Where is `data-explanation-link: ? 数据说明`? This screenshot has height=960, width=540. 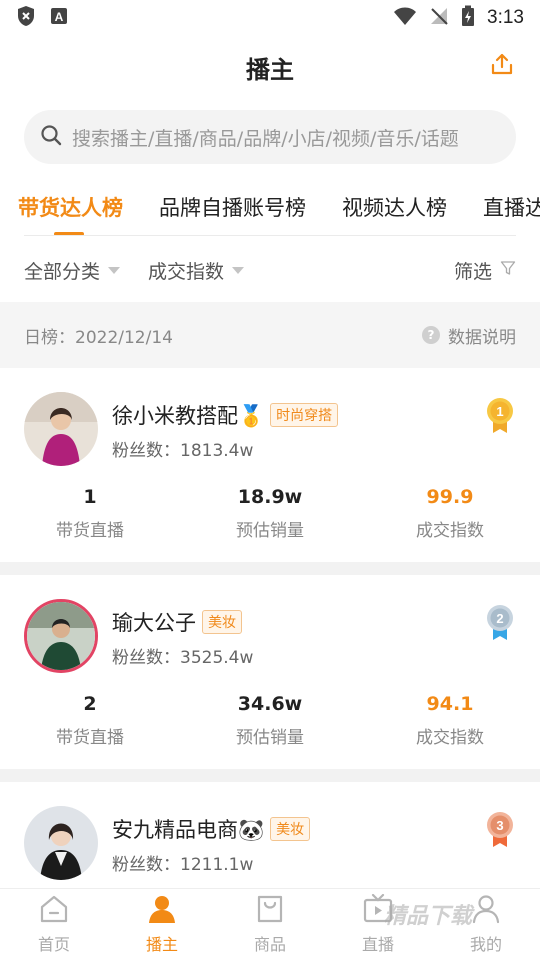
data-explanation-link: ? 数据说明 is located at coordinates (469, 335).